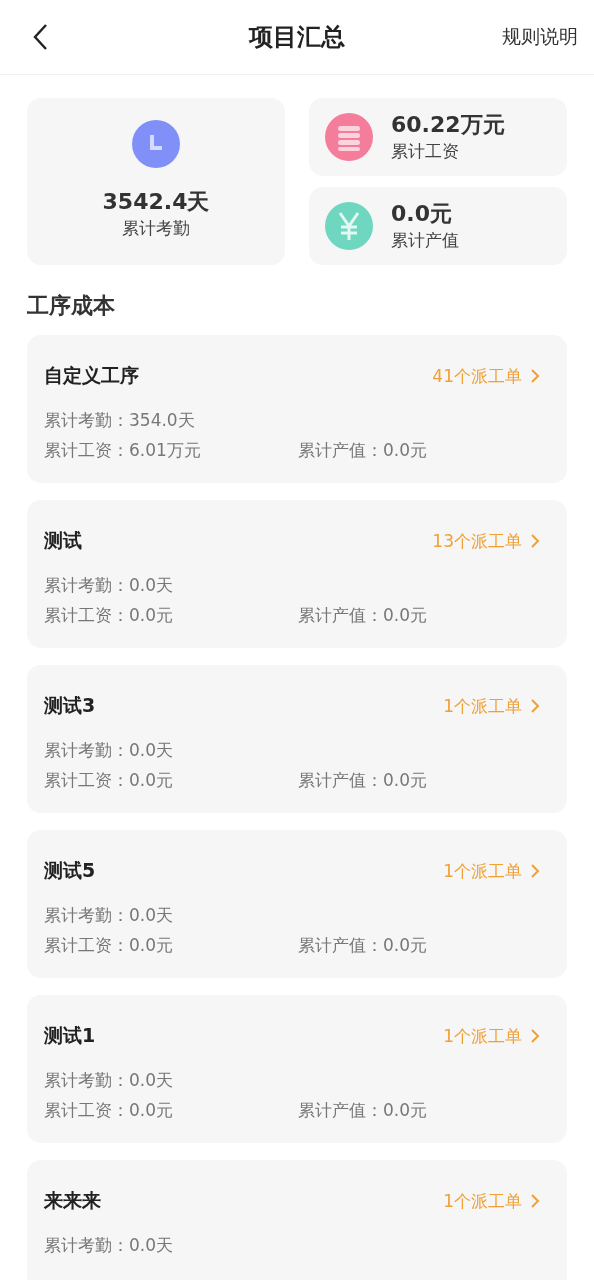  What do you see at coordinates (71, 306) in the screenshot?
I see `section-title: 工序成本` at bounding box center [71, 306].